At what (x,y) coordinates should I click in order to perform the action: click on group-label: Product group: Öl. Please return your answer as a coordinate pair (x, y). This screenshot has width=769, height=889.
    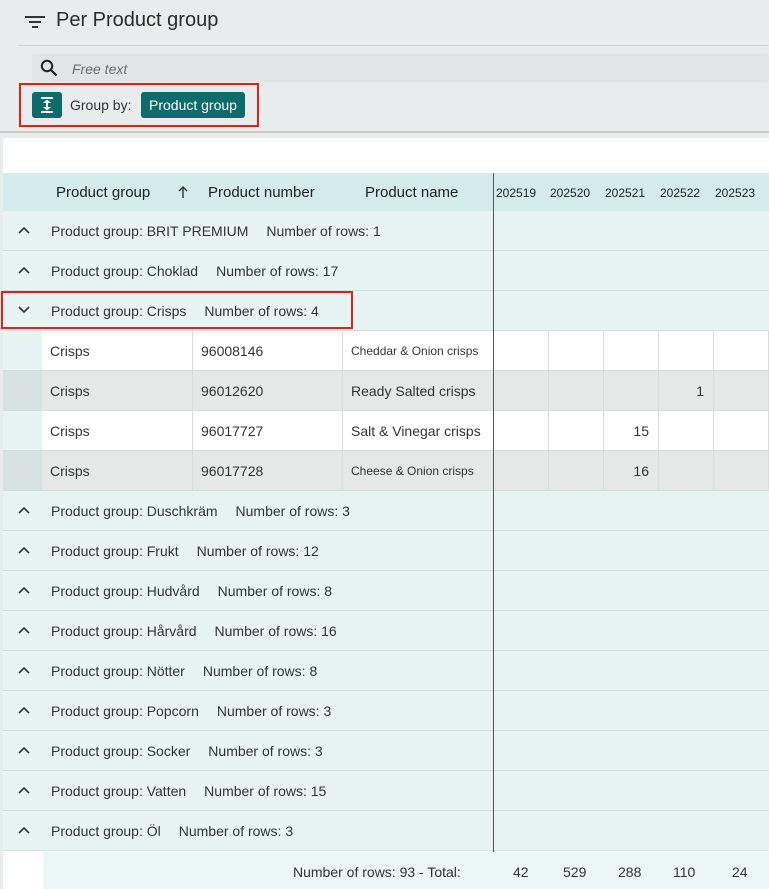
    Looking at the image, I should click on (106, 831).